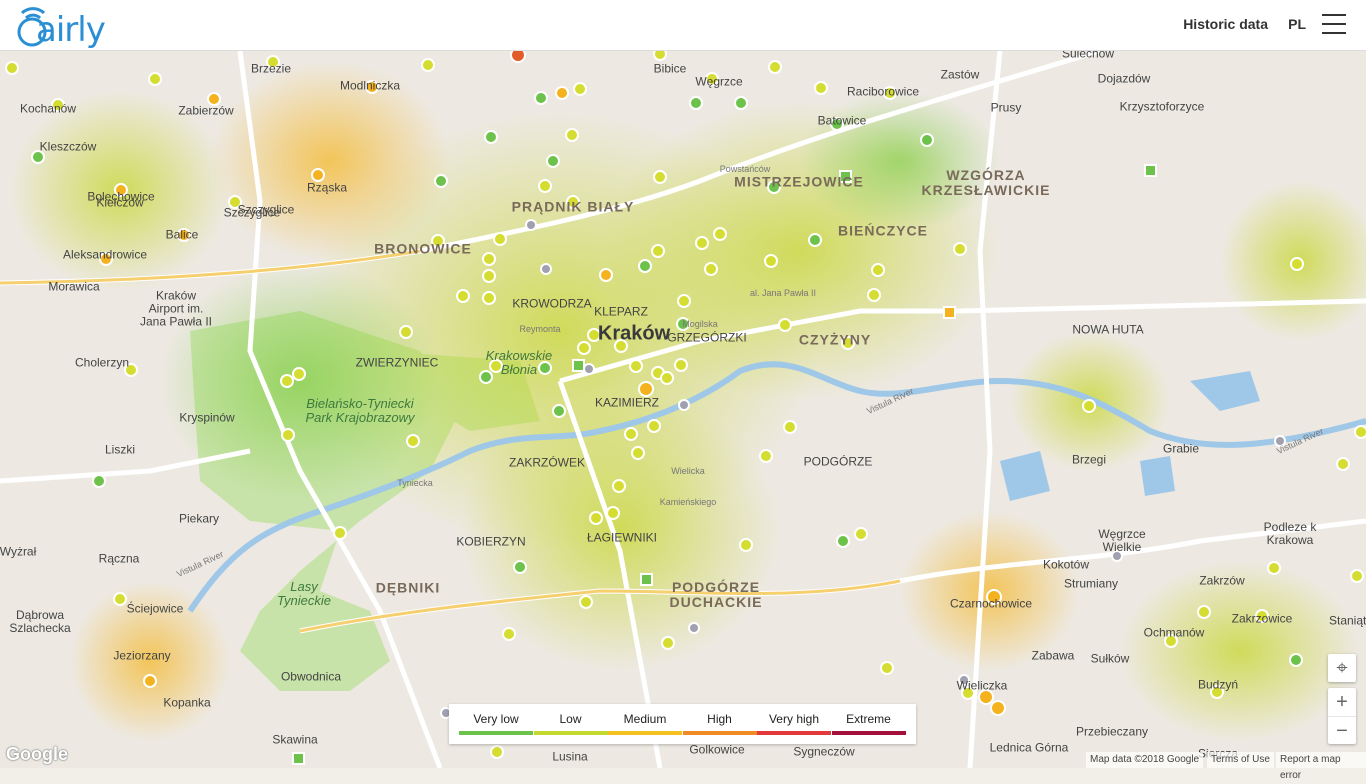  I want to click on place-label: Brzezie, so click(271, 68).